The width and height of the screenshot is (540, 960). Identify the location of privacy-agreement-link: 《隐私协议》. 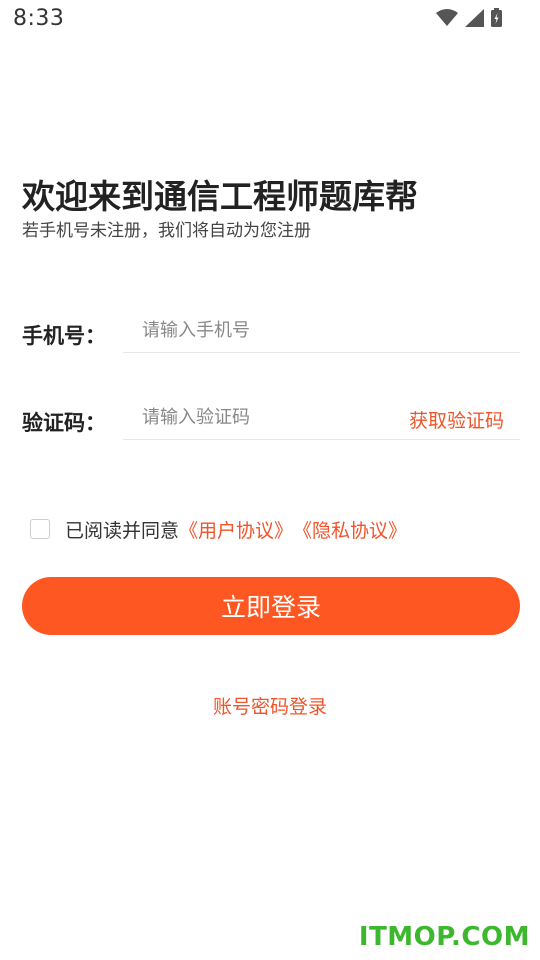
(350, 529).